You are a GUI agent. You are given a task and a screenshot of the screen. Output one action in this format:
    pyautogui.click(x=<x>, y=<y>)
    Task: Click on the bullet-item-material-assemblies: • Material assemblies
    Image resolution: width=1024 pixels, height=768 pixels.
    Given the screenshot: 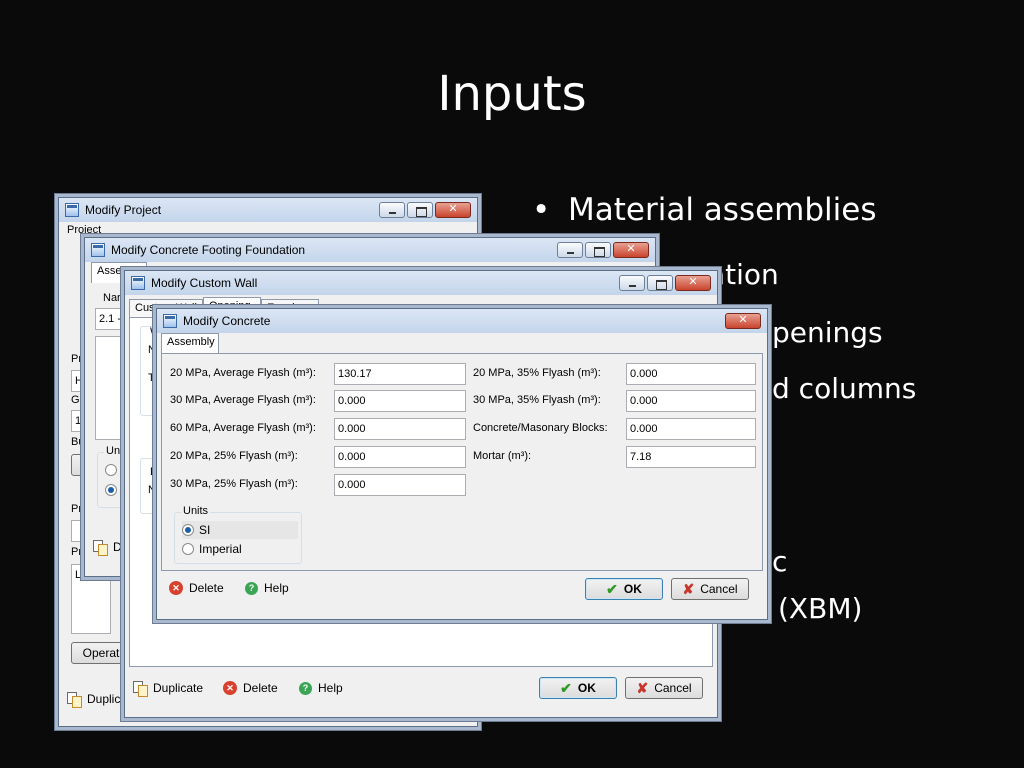 What is the action you would take?
    pyautogui.click(x=704, y=210)
    